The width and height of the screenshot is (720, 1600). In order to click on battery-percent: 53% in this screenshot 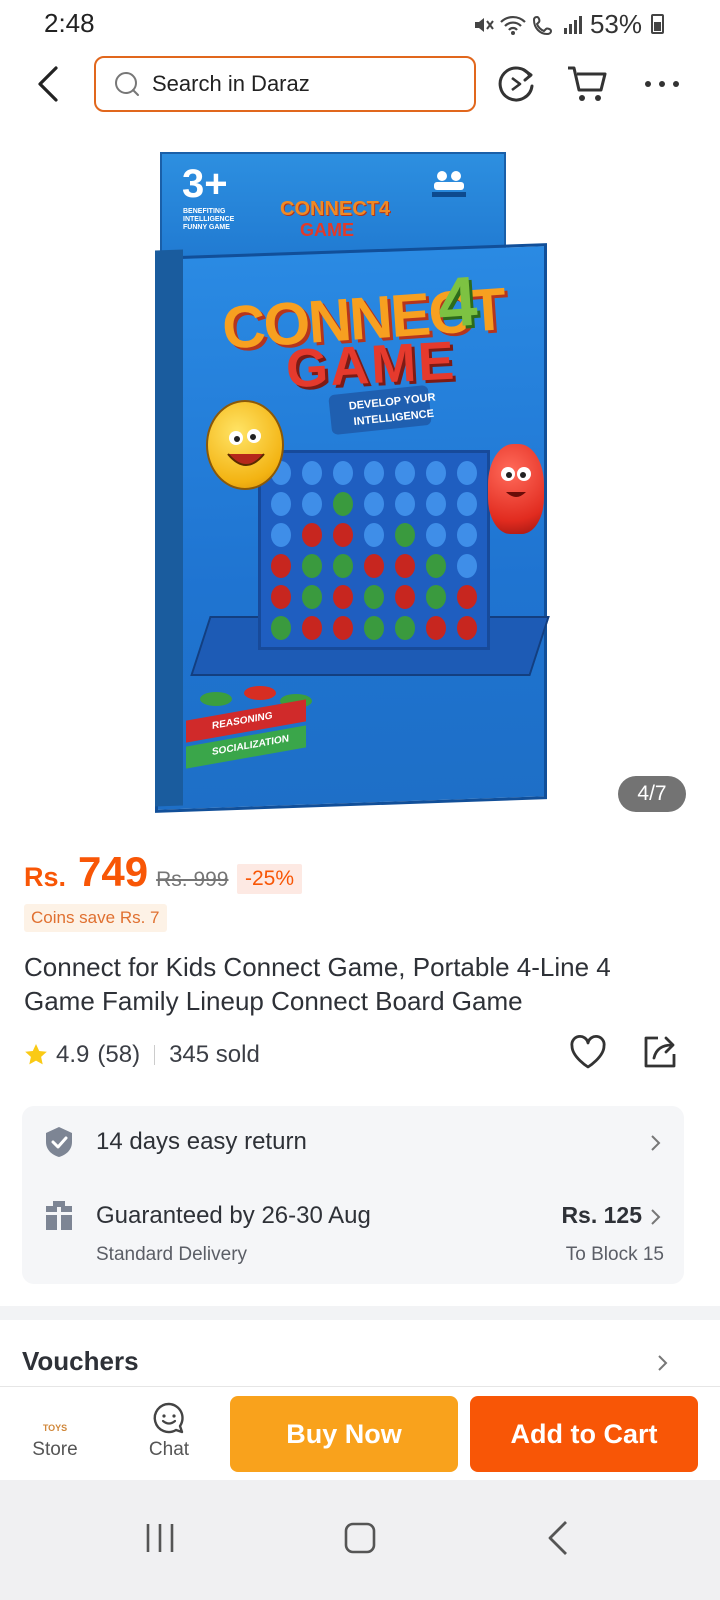, I will do `click(615, 24)`.